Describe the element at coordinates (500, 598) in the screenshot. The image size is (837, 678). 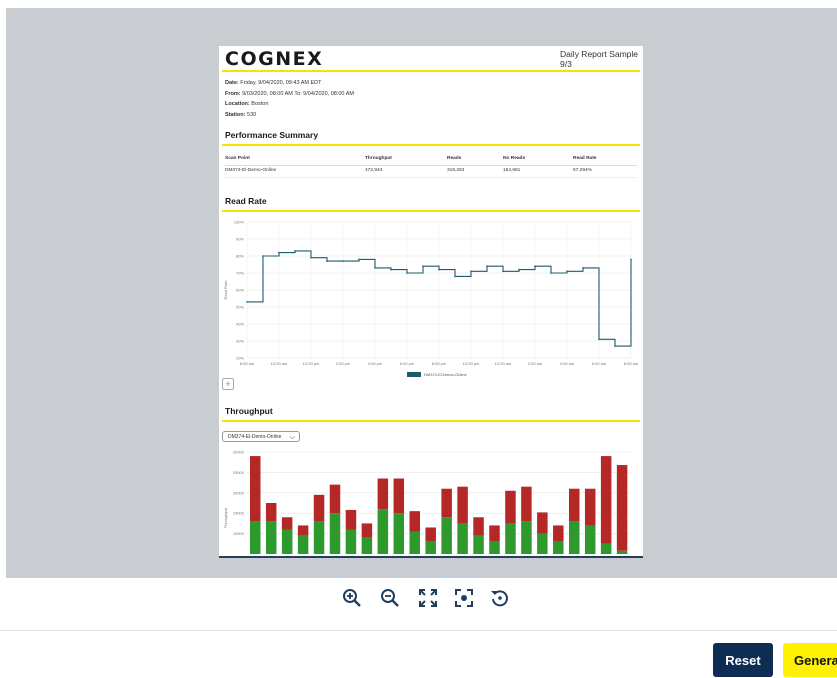
I see `reset-view-button` at that location.